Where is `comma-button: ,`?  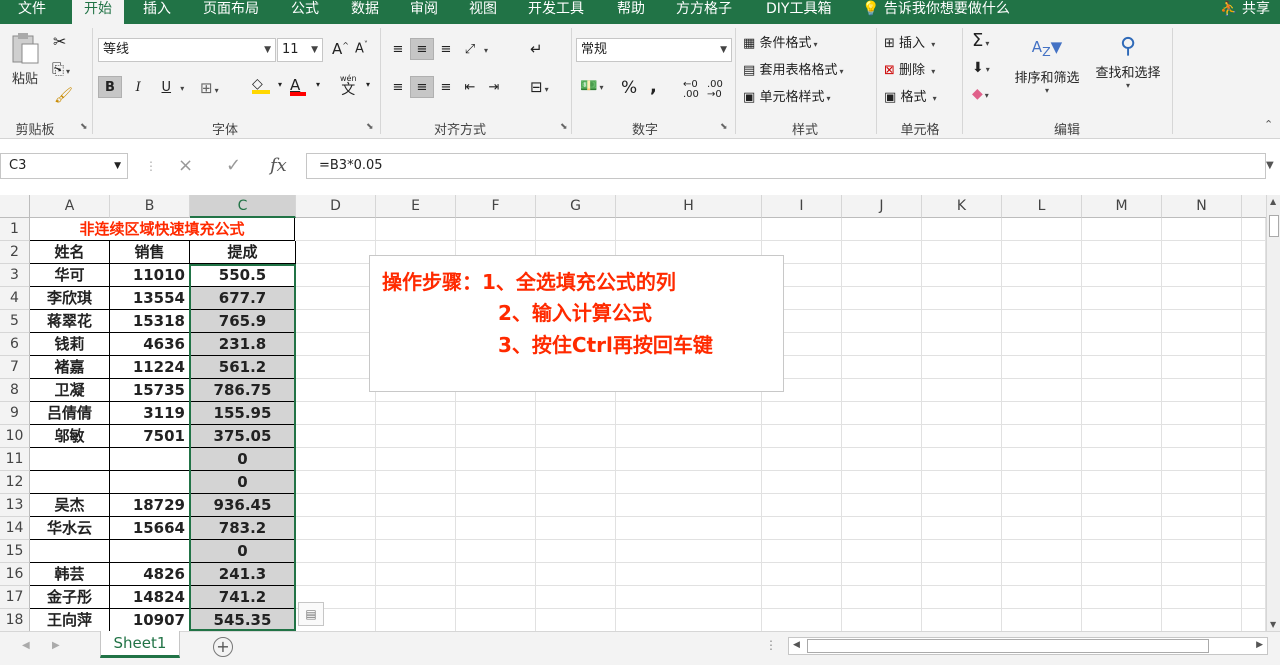
comma-button: , is located at coordinates (653, 86).